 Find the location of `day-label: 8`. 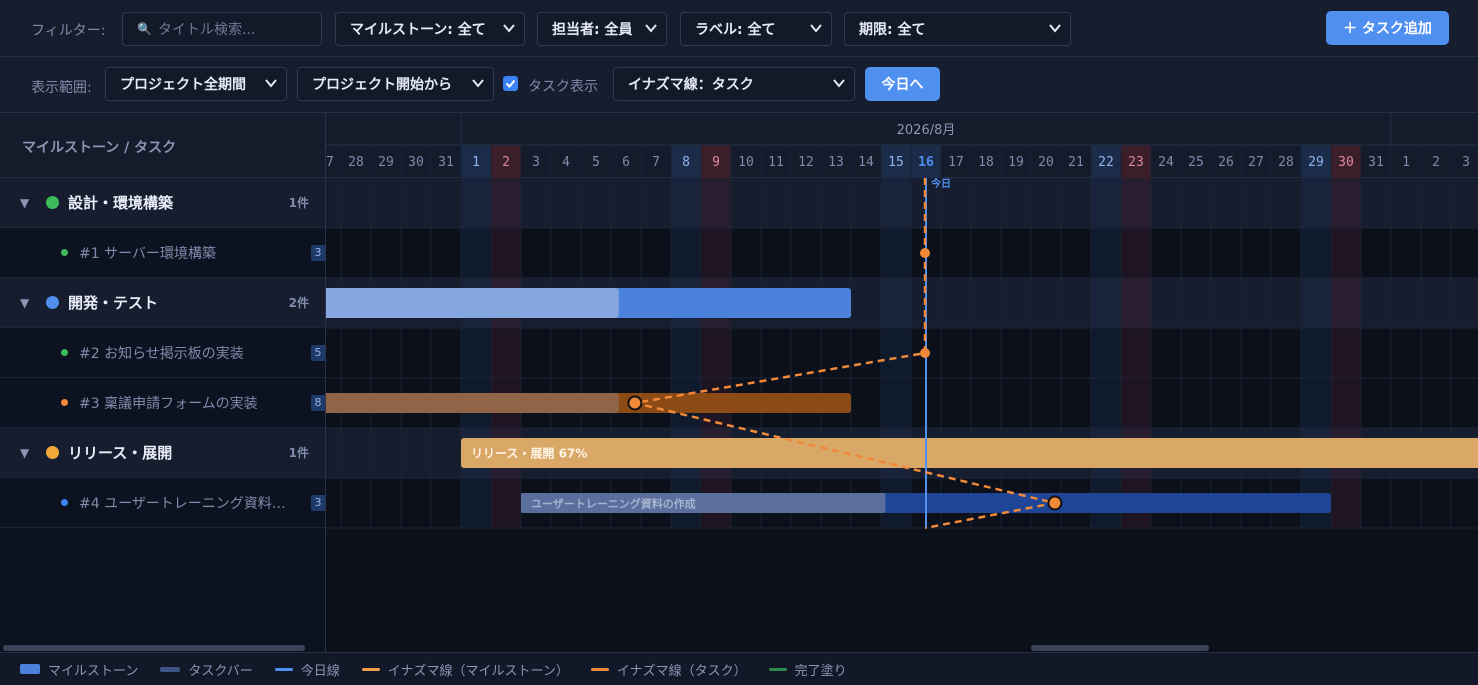

day-label: 8 is located at coordinates (686, 162).